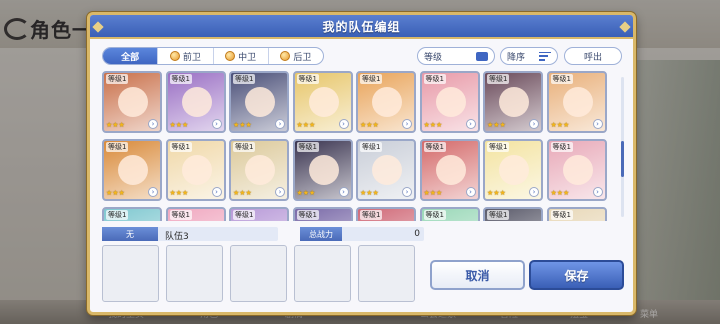 The image size is (720, 324). I want to click on tab-back: 后卫, so click(295, 56).